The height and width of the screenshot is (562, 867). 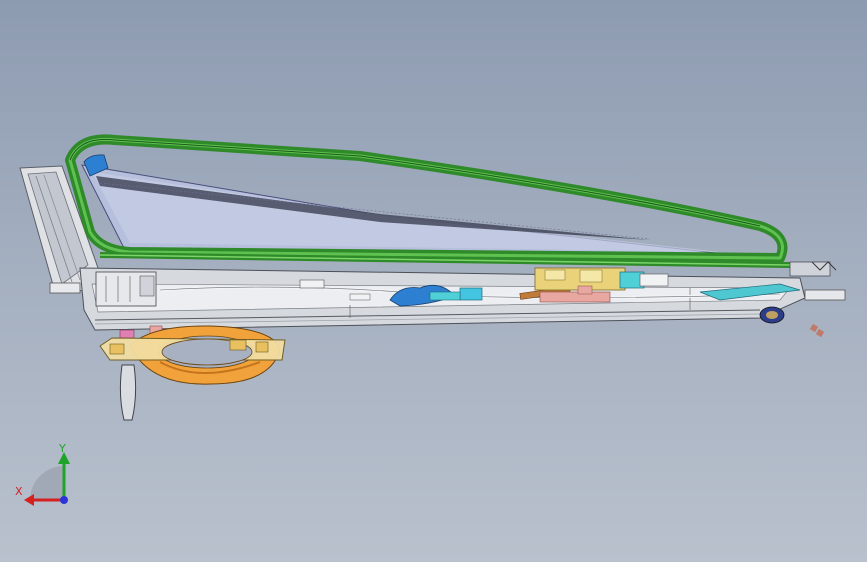 I want to click on drain-tube, so click(x=128, y=392).